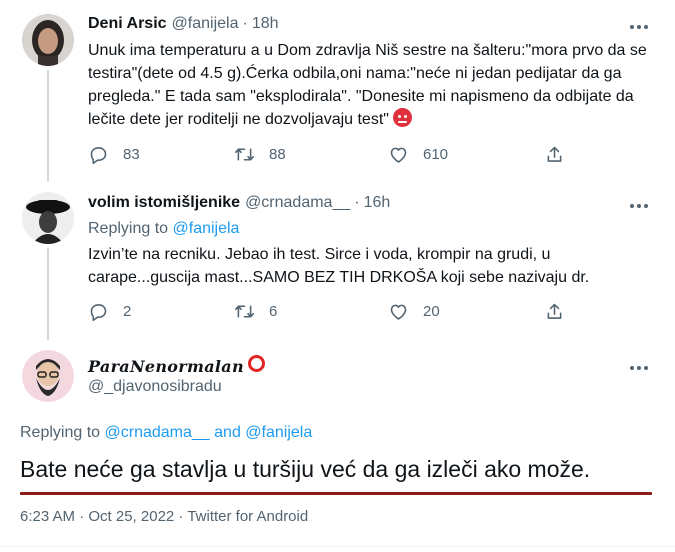 The height and width of the screenshot is (552, 675). Describe the element at coordinates (164, 203) in the screenshot. I see `author-name: volim istomišljenike` at that location.